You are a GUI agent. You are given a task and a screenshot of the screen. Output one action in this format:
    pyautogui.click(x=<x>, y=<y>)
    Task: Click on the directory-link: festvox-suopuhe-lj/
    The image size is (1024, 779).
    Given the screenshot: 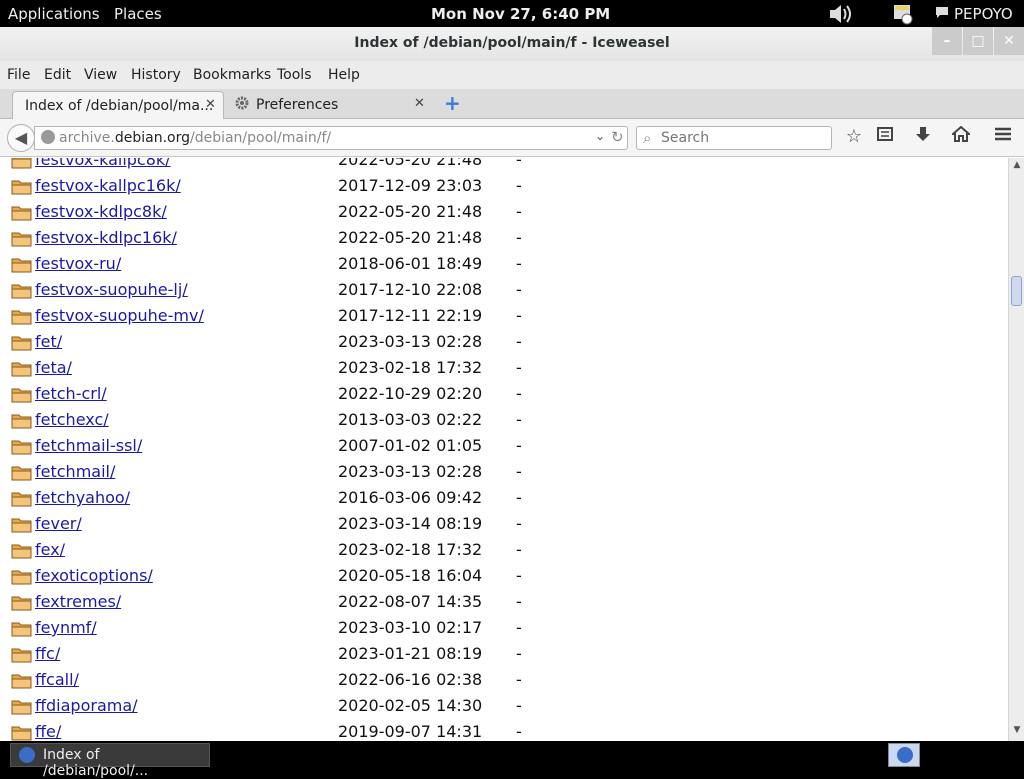 What is the action you would take?
    pyautogui.click(x=111, y=289)
    